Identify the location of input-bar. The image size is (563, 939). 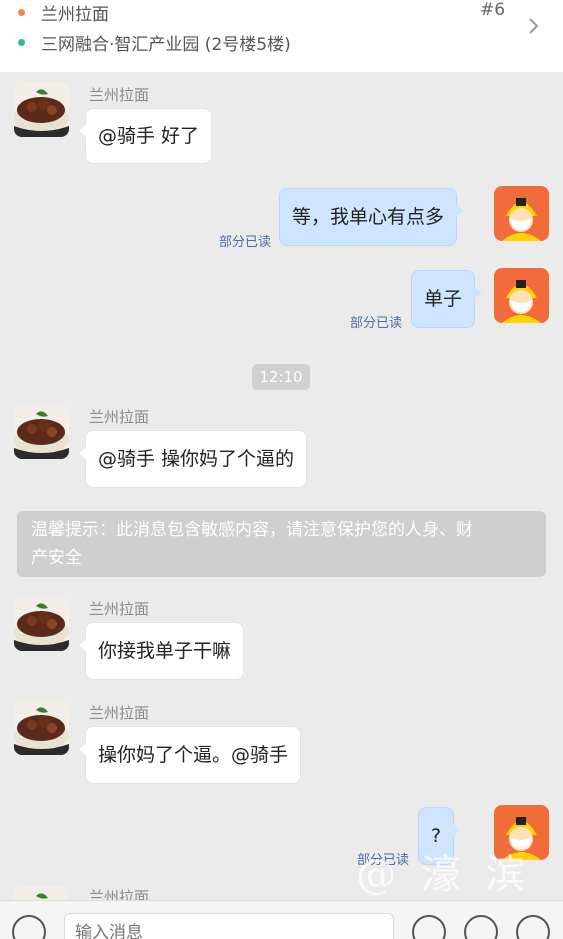
(281, 919).